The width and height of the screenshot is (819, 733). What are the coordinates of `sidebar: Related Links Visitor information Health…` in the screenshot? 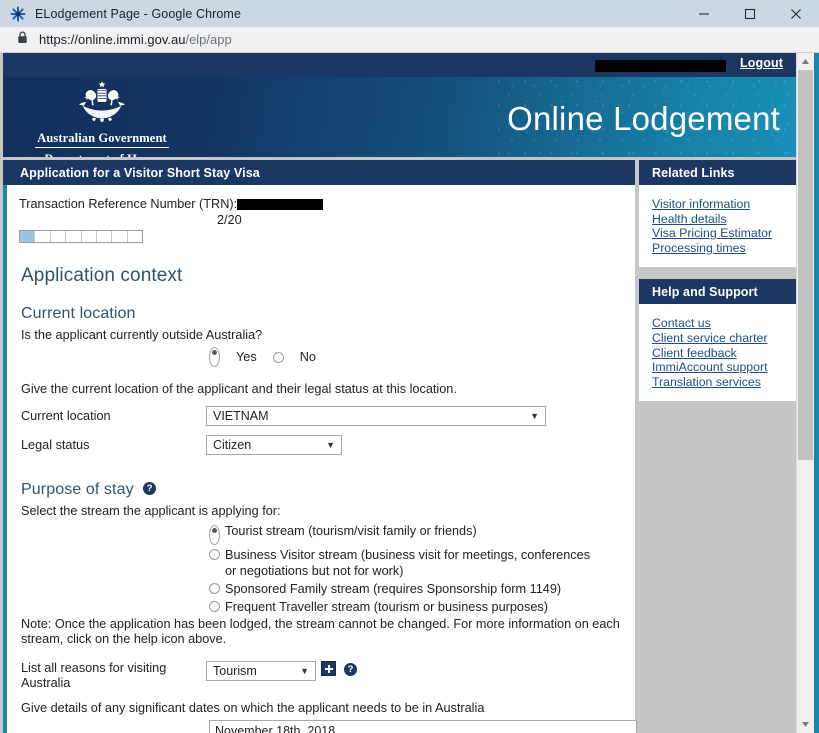 It's located at (717, 446).